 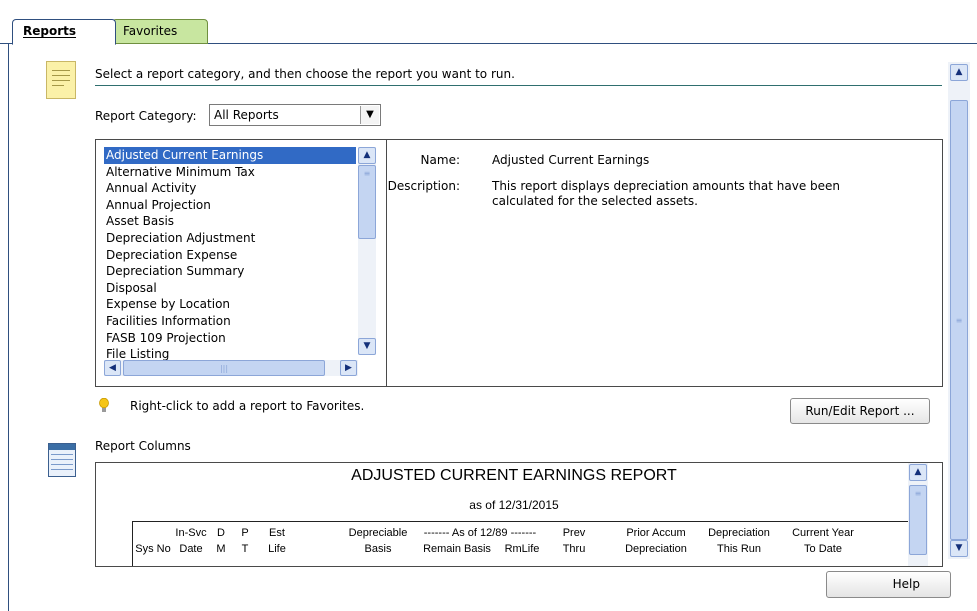 What do you see at coordinates (423, 186) in the screenshot?
I see `report-description-label: Description:` at bounding box center [423, 186].